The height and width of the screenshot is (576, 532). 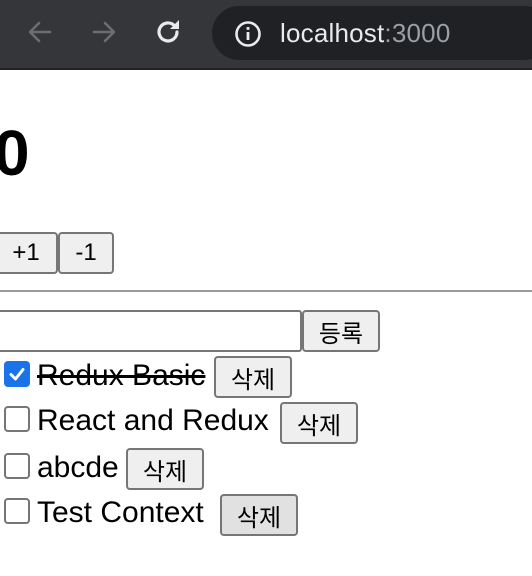 I want to click on back-button, so click(x=40, y=32).